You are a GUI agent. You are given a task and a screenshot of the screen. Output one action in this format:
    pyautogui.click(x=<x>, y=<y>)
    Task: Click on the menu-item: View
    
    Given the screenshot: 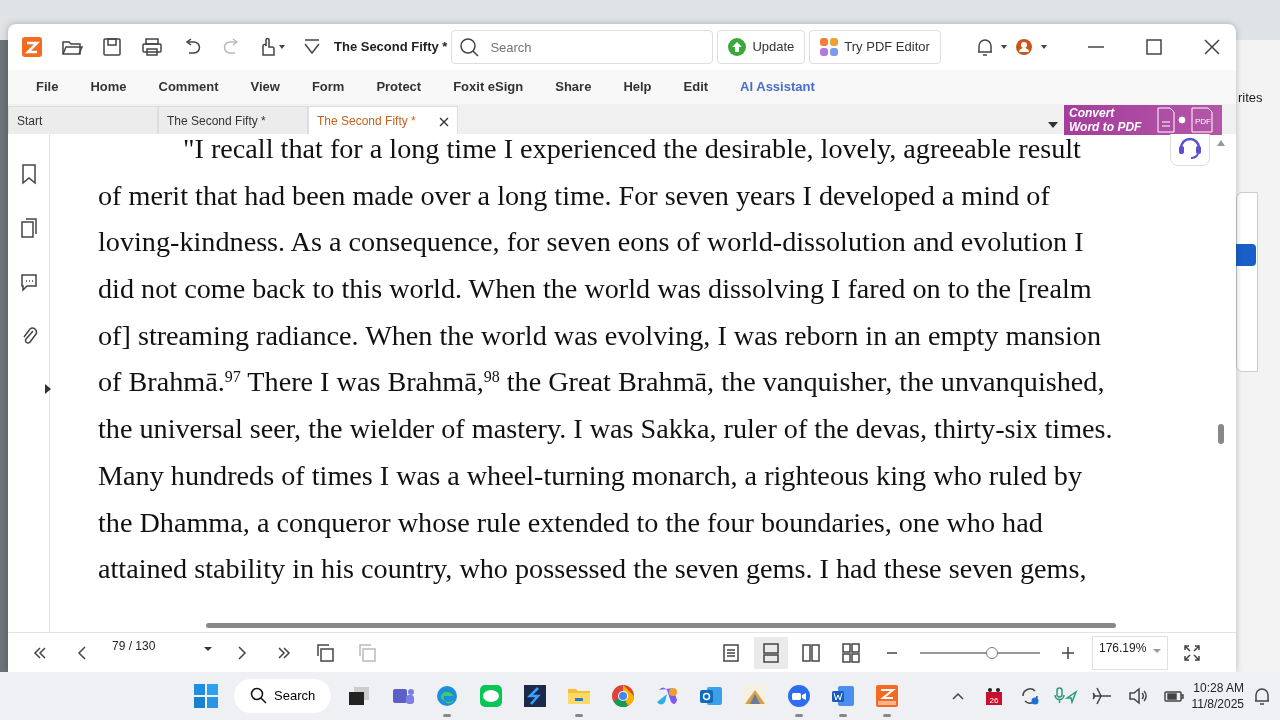 What is the action you would take?
    pyautogui.click(x=265, y=87)
    